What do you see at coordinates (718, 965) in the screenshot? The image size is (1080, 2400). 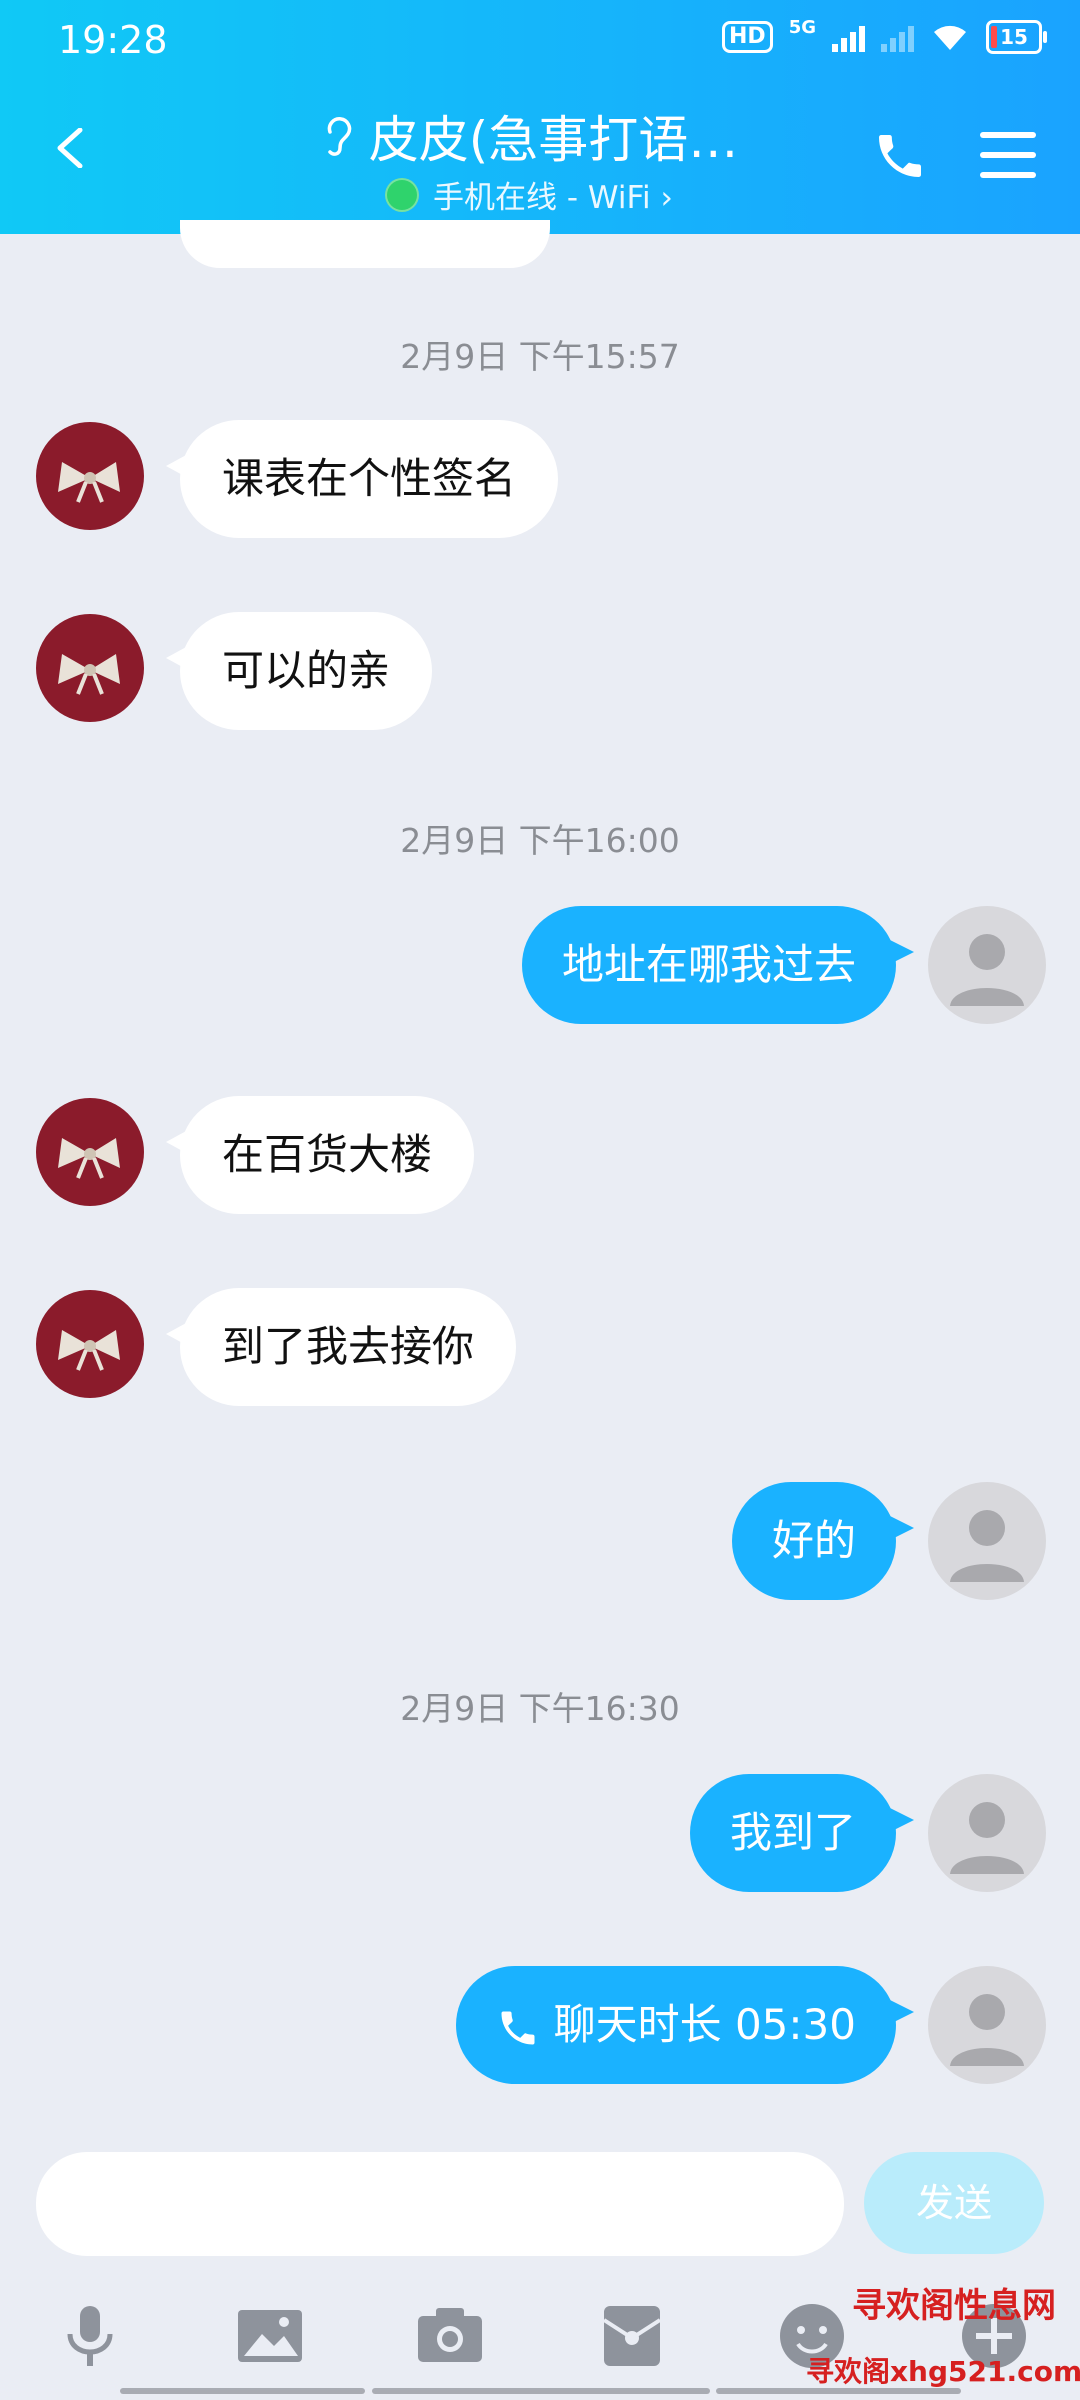 I see `outgoing-message: 地址在哪我过去` at bounding box center [718, 965].